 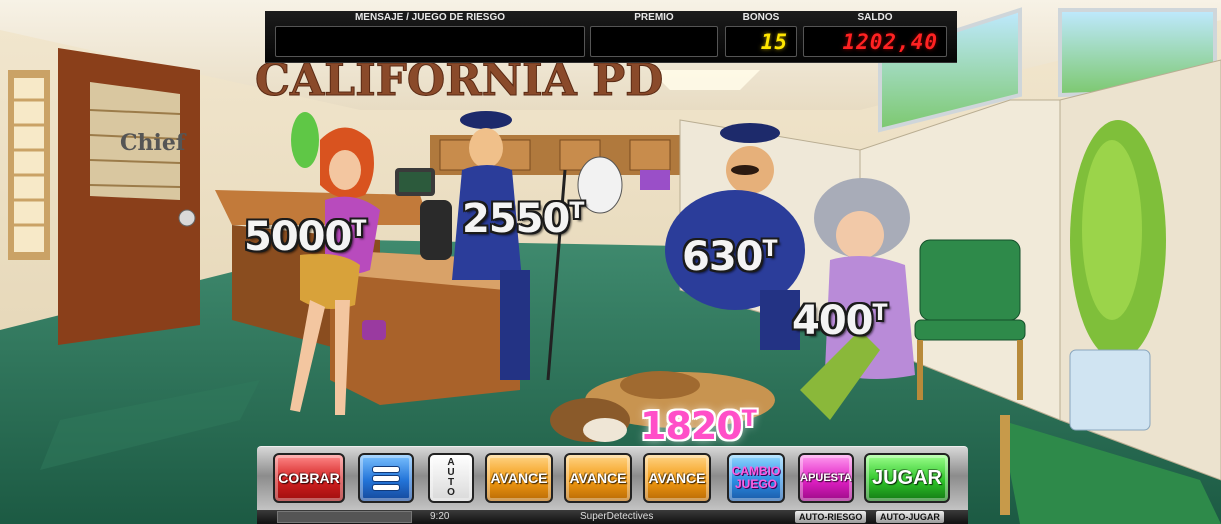 I want to click on jugar-button: JUGAR, so click(x=907, y=478).